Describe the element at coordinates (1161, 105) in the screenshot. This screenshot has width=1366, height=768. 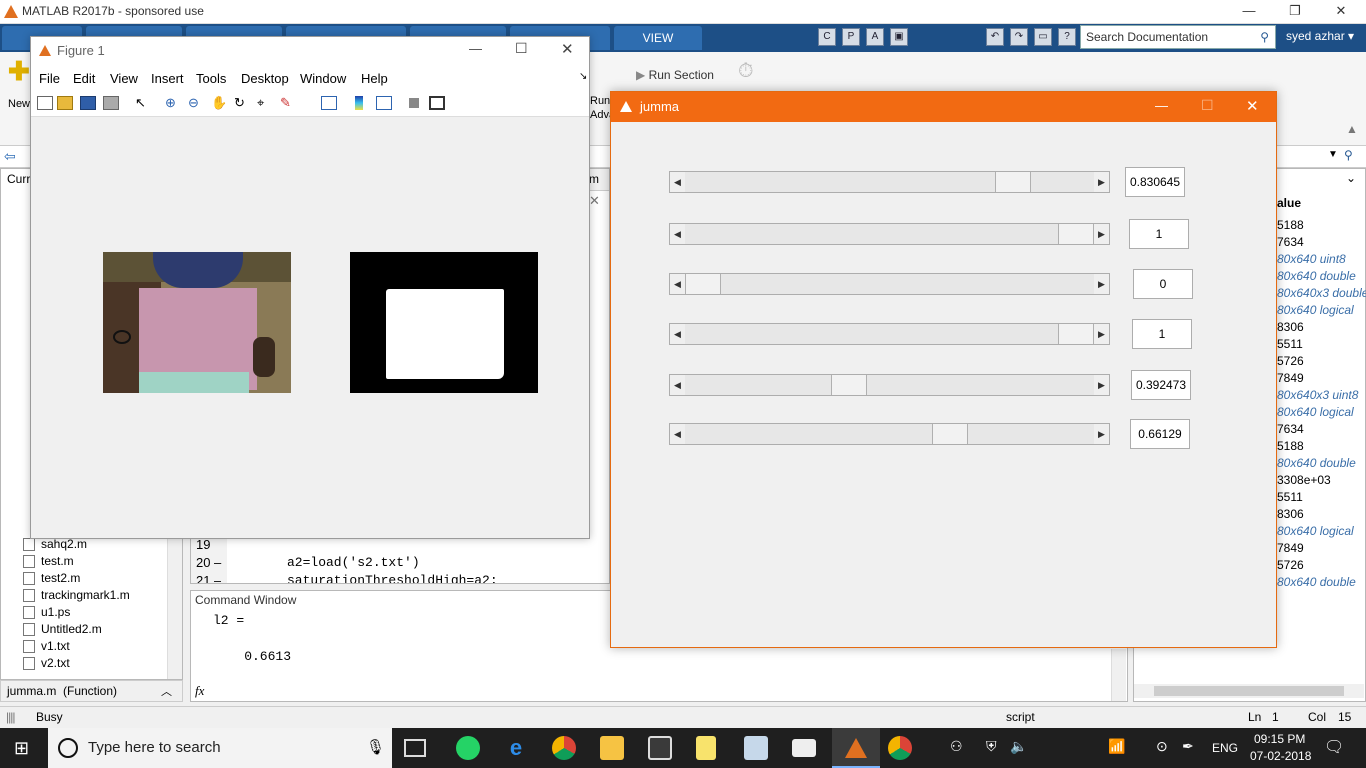
I see `jumma-minimize-button: —` at that location.